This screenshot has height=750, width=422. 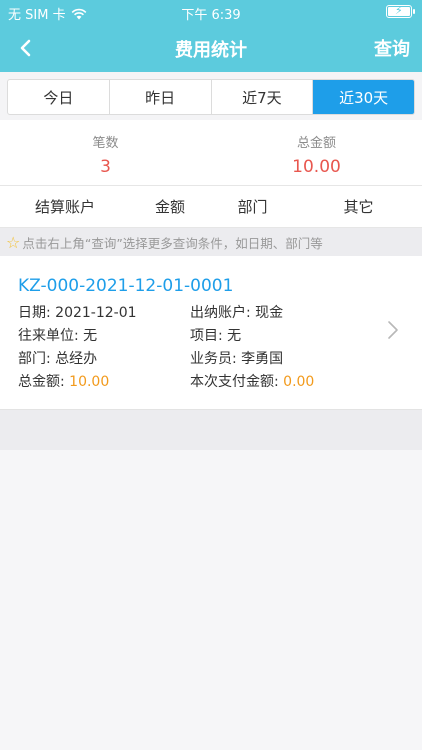 I want to click on record-staff-label: 业务员:, so click(x=213, y=359).